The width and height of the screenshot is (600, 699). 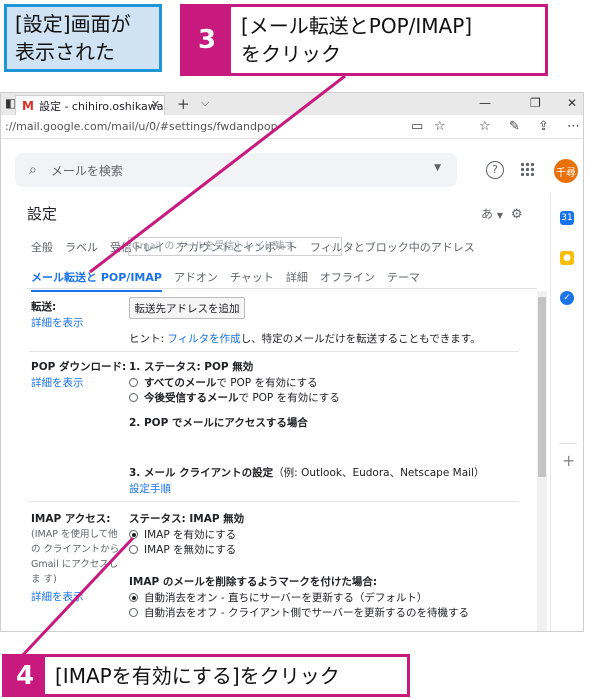 I want to click on gmail-logo-icon: M, so click(x=28, y=105).